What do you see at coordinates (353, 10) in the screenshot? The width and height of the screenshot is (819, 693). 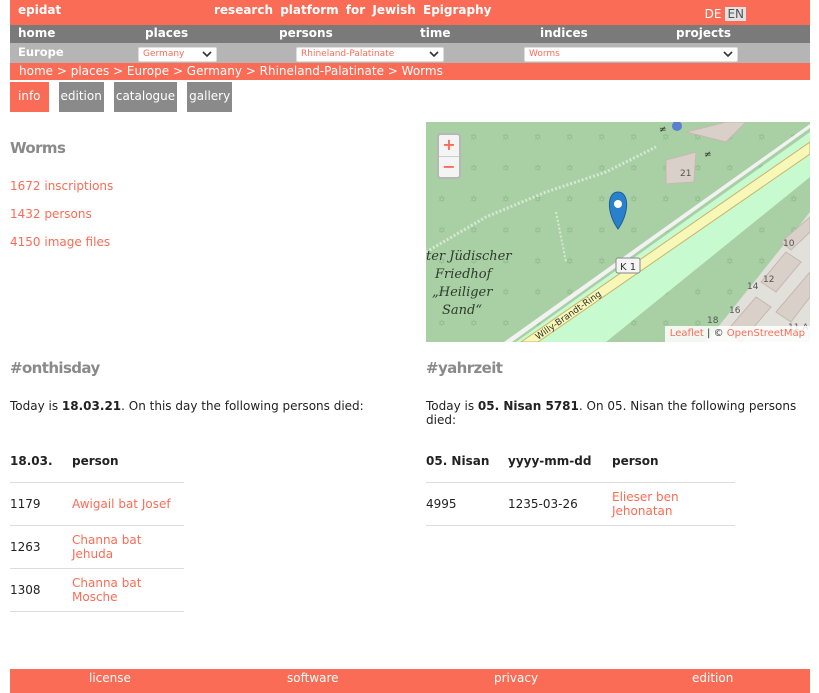 I see `tagline: research platform for Jewish Epigraphy` at bounding box center [353, 10].